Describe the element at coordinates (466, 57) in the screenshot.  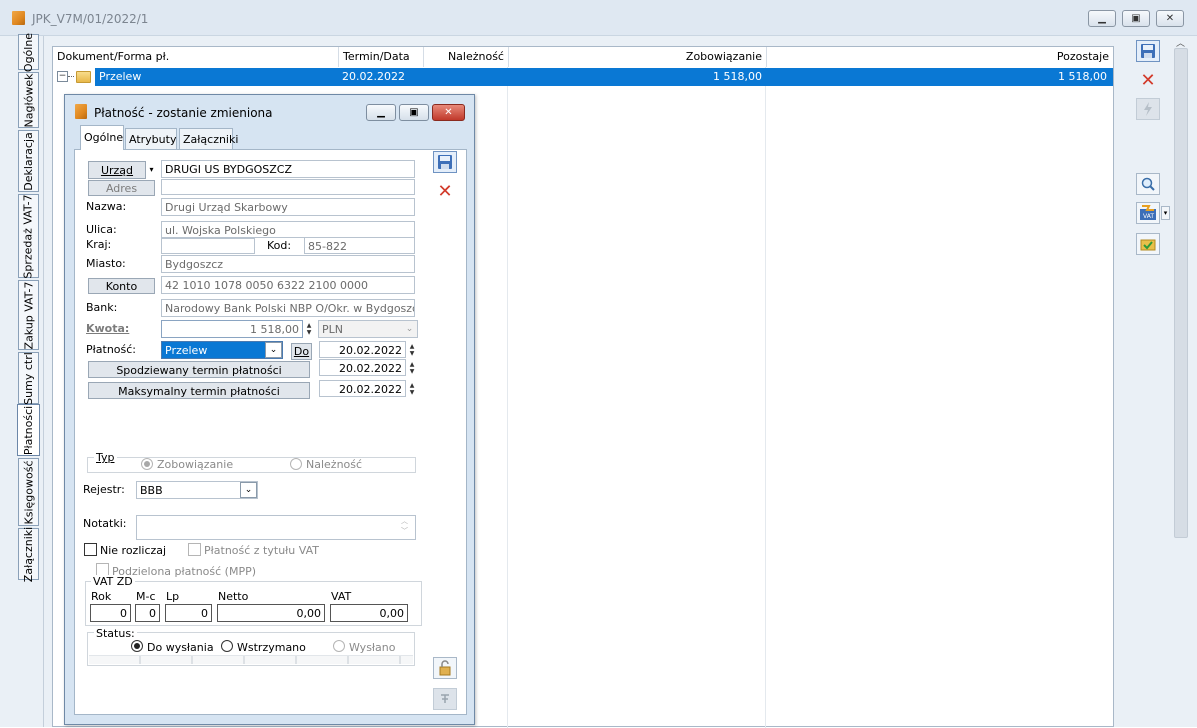
I see `column-header-naleznosc: Należność` at that location.